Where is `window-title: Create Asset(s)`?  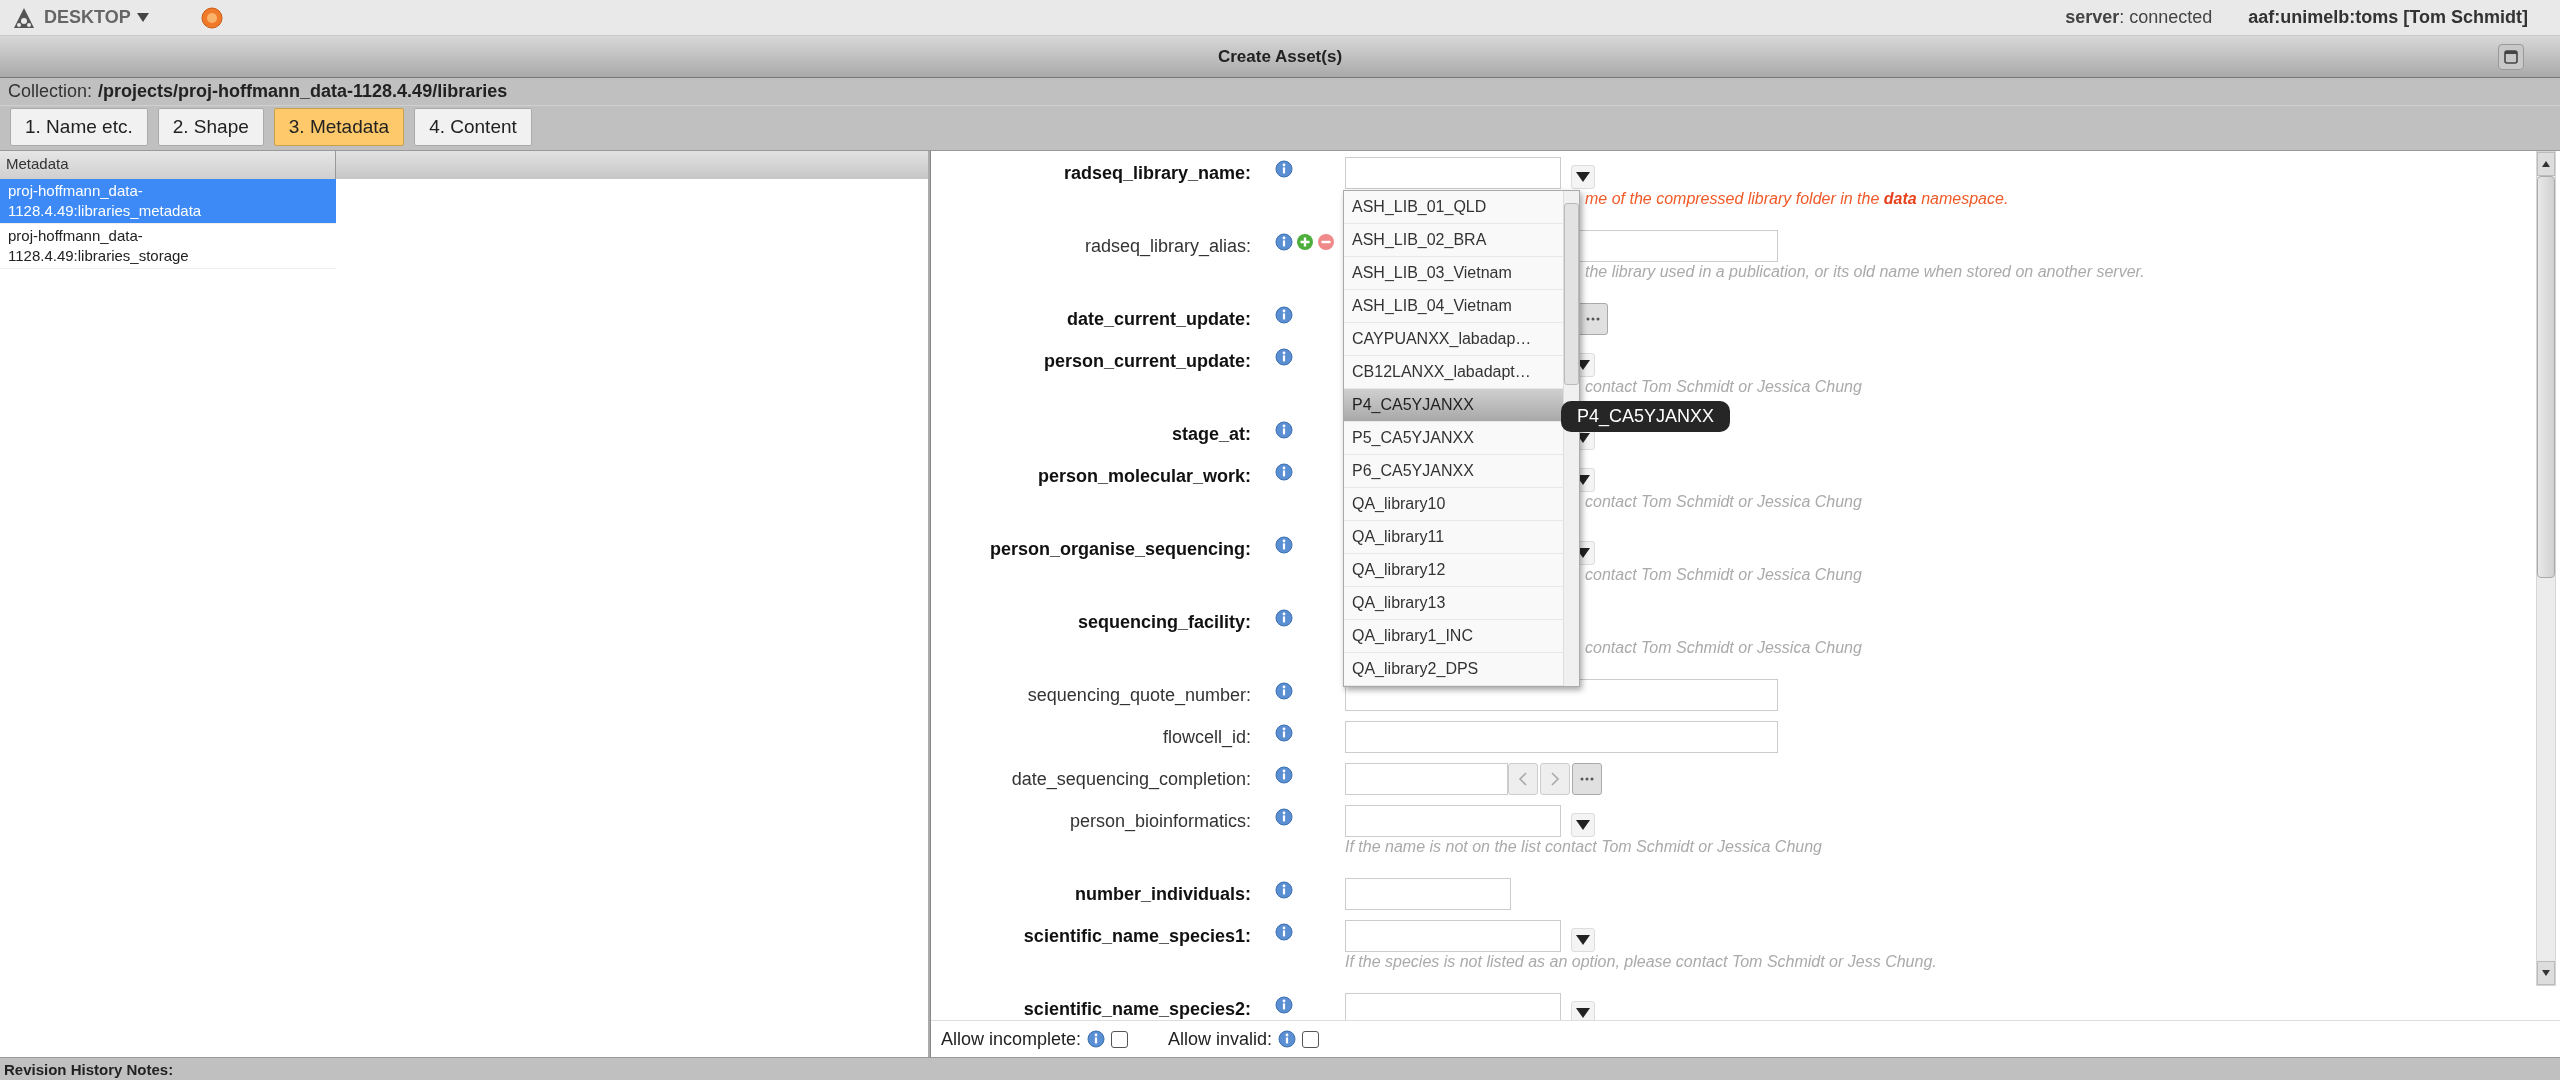 window-title: Create Asset(s) is located at coordinates (1280, 56).